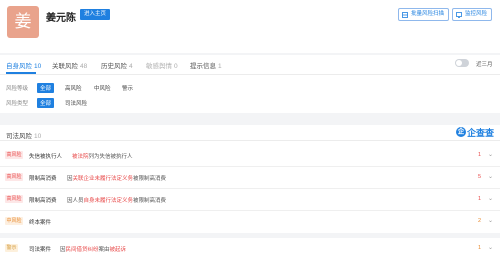  Describe the element at coordinates (38, 136) in the screenshot. I see `section-count: 10` at that location.